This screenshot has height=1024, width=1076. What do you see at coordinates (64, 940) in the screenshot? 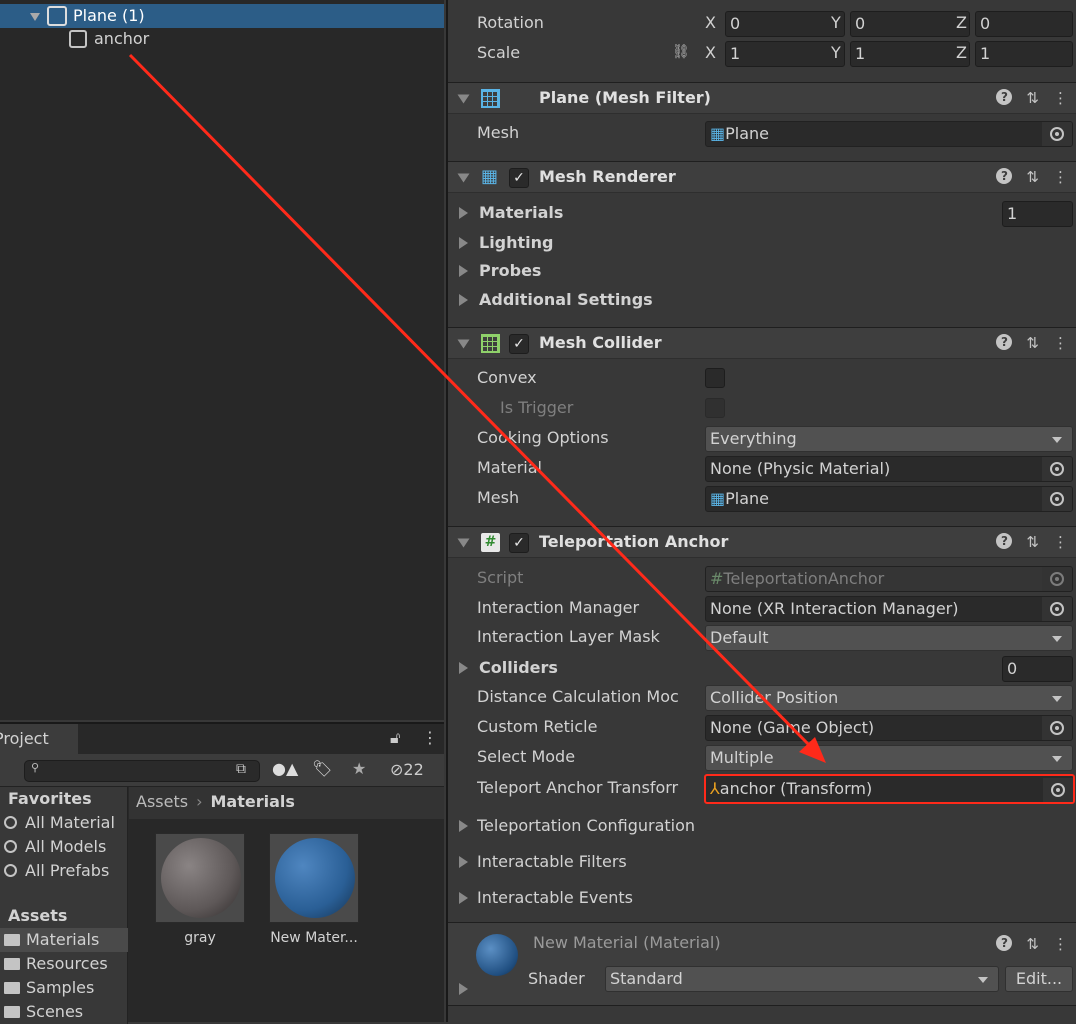
I see `folder-materials: Materials` at bounding box center [64, 940].